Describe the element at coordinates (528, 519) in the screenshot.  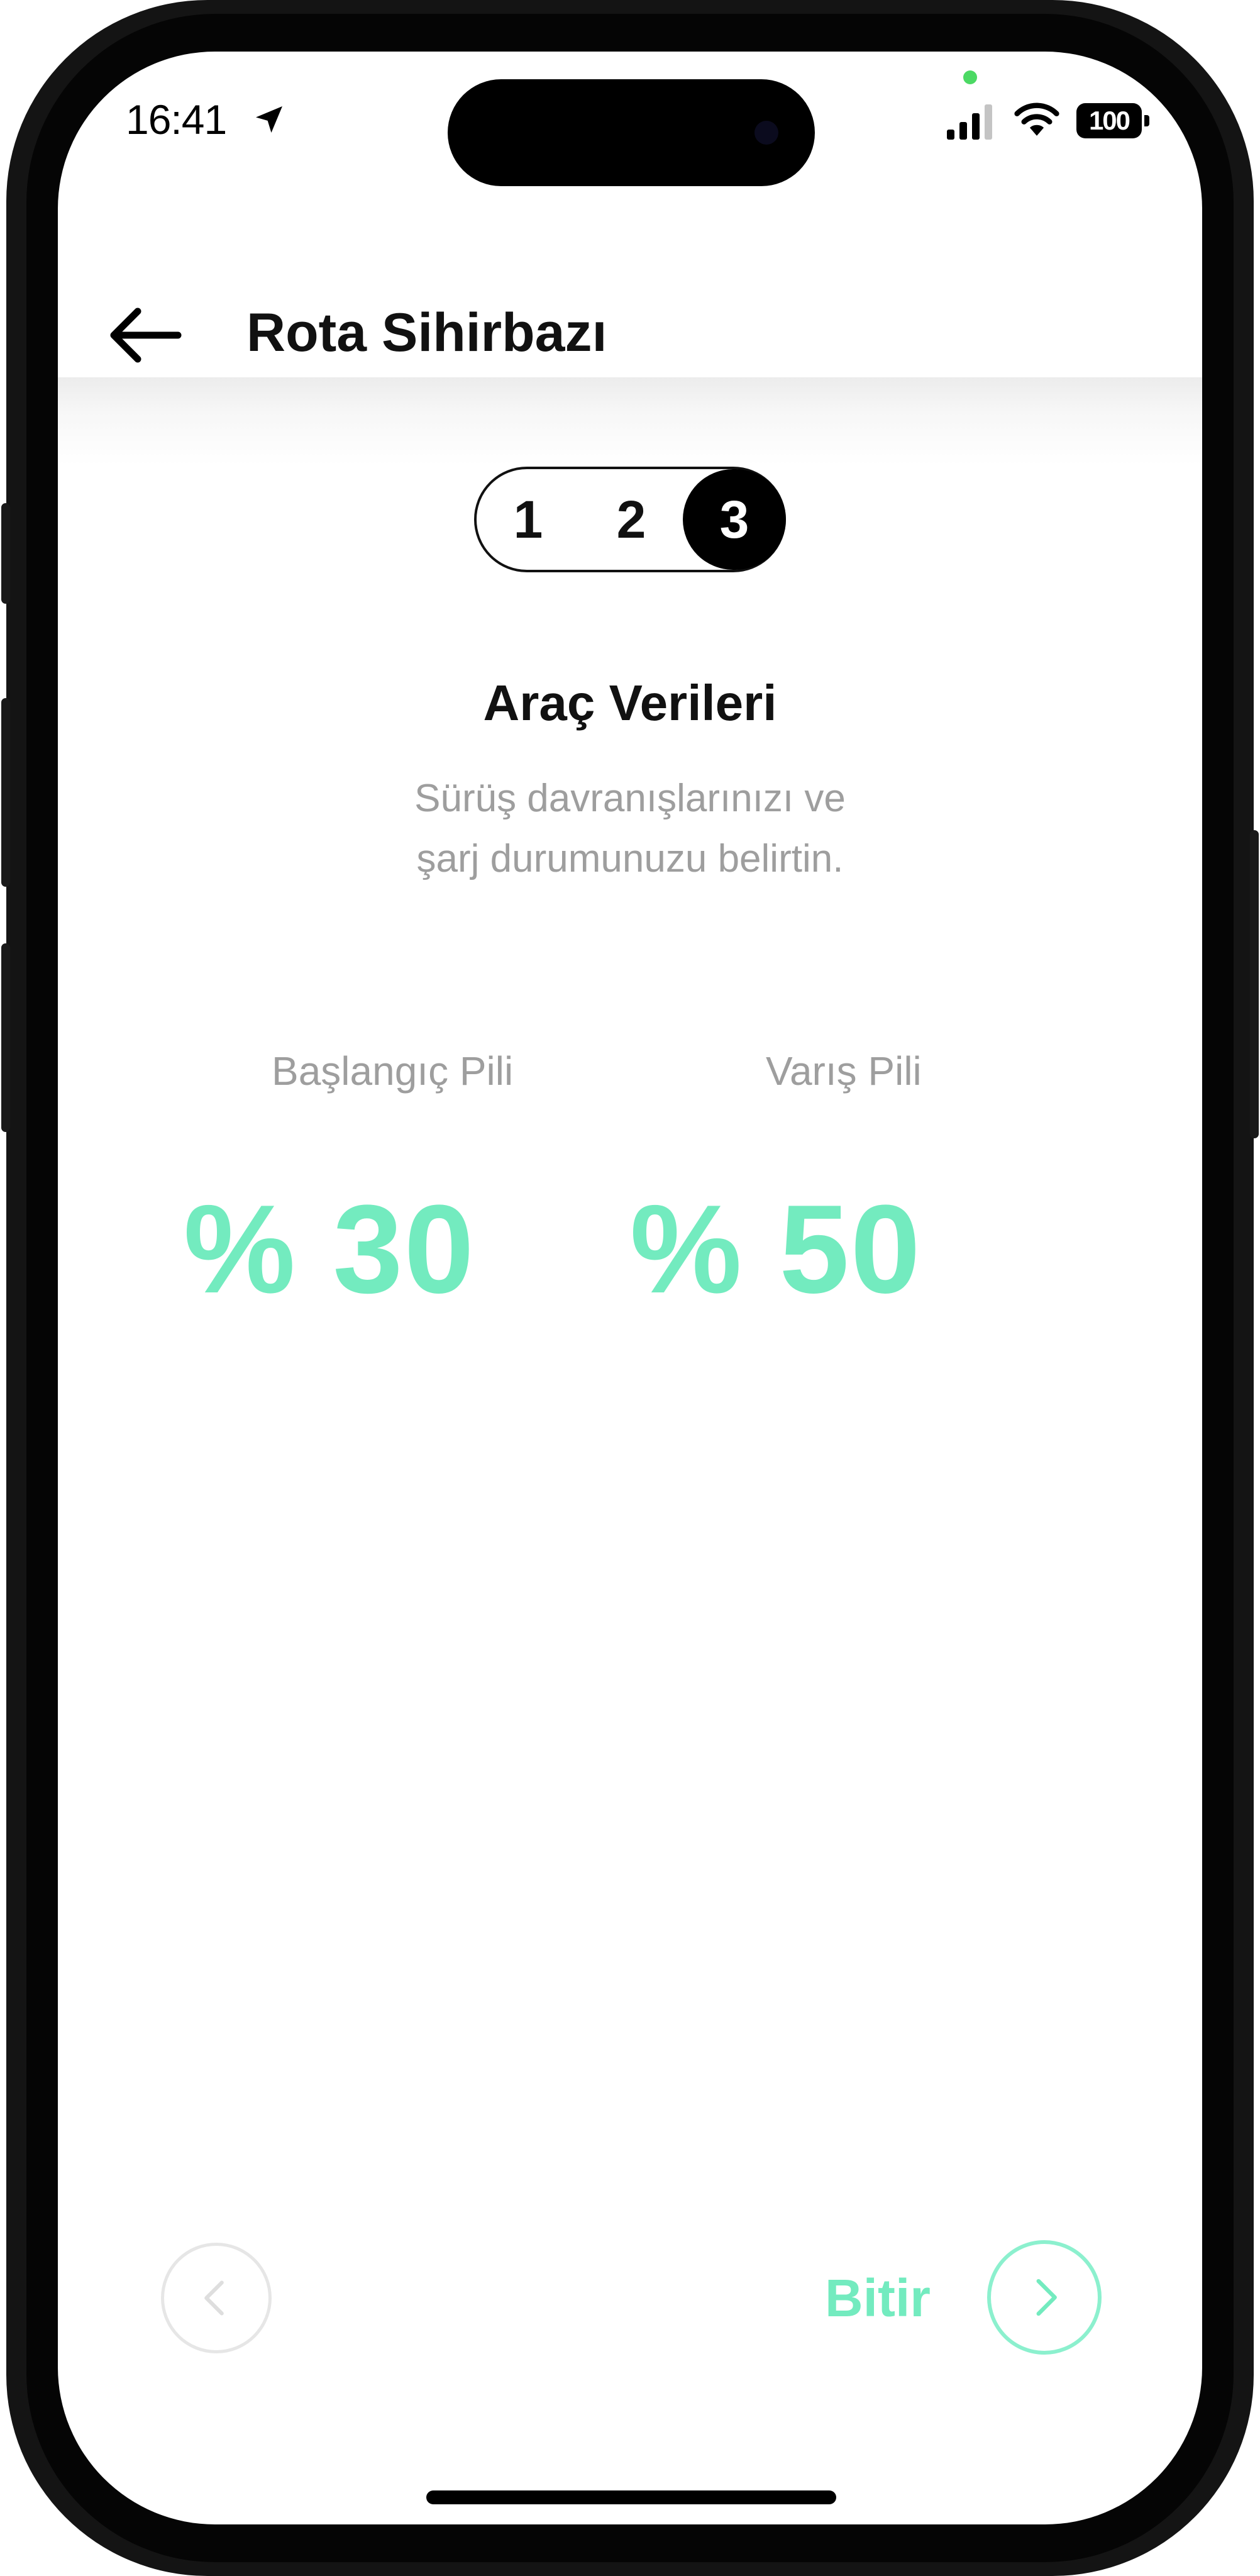
I see `step-1: 1` at that location.